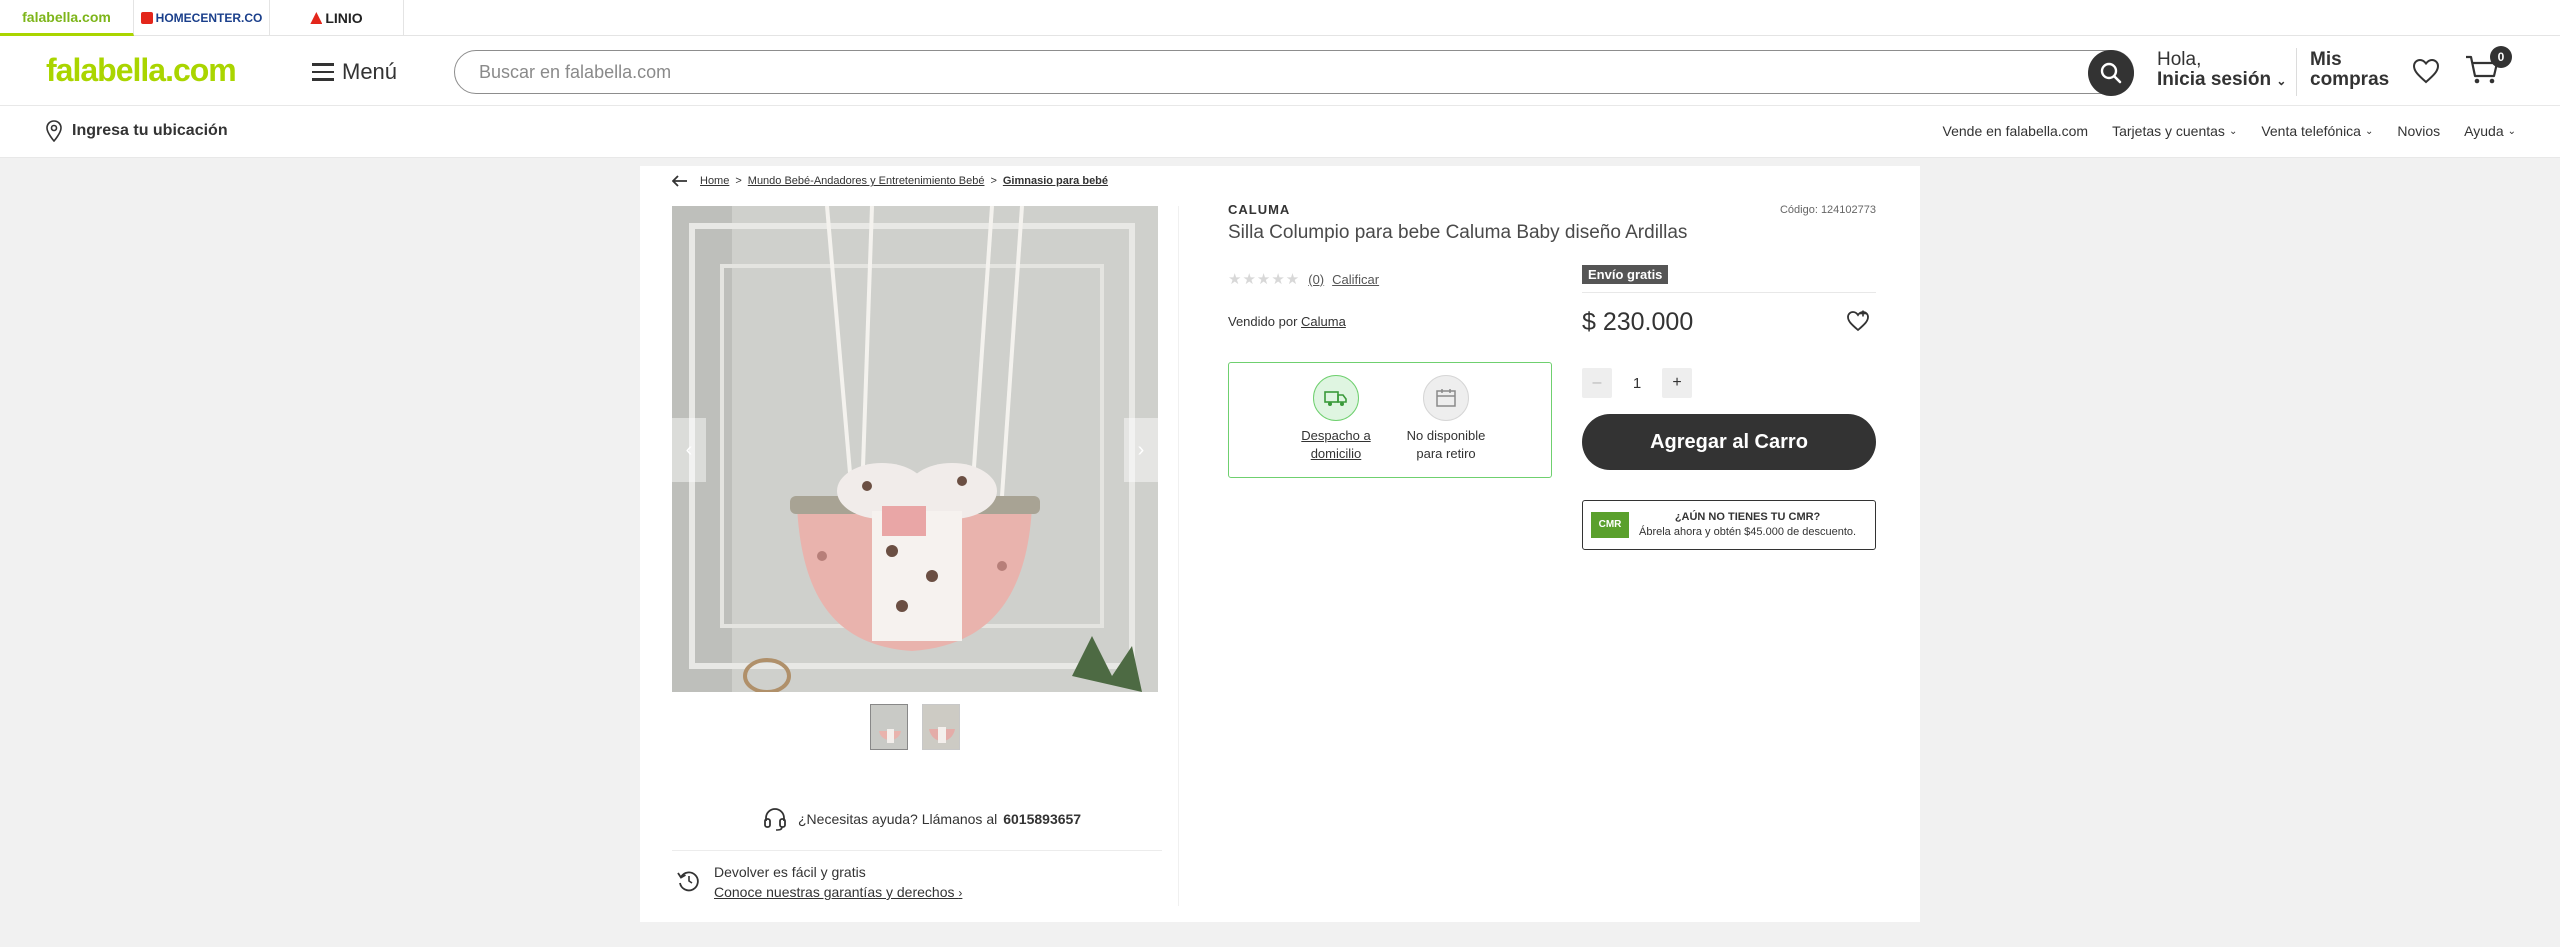 The width and height of the screenshot is (2560, 947). I want to click on search-button, so click(2111, 73).